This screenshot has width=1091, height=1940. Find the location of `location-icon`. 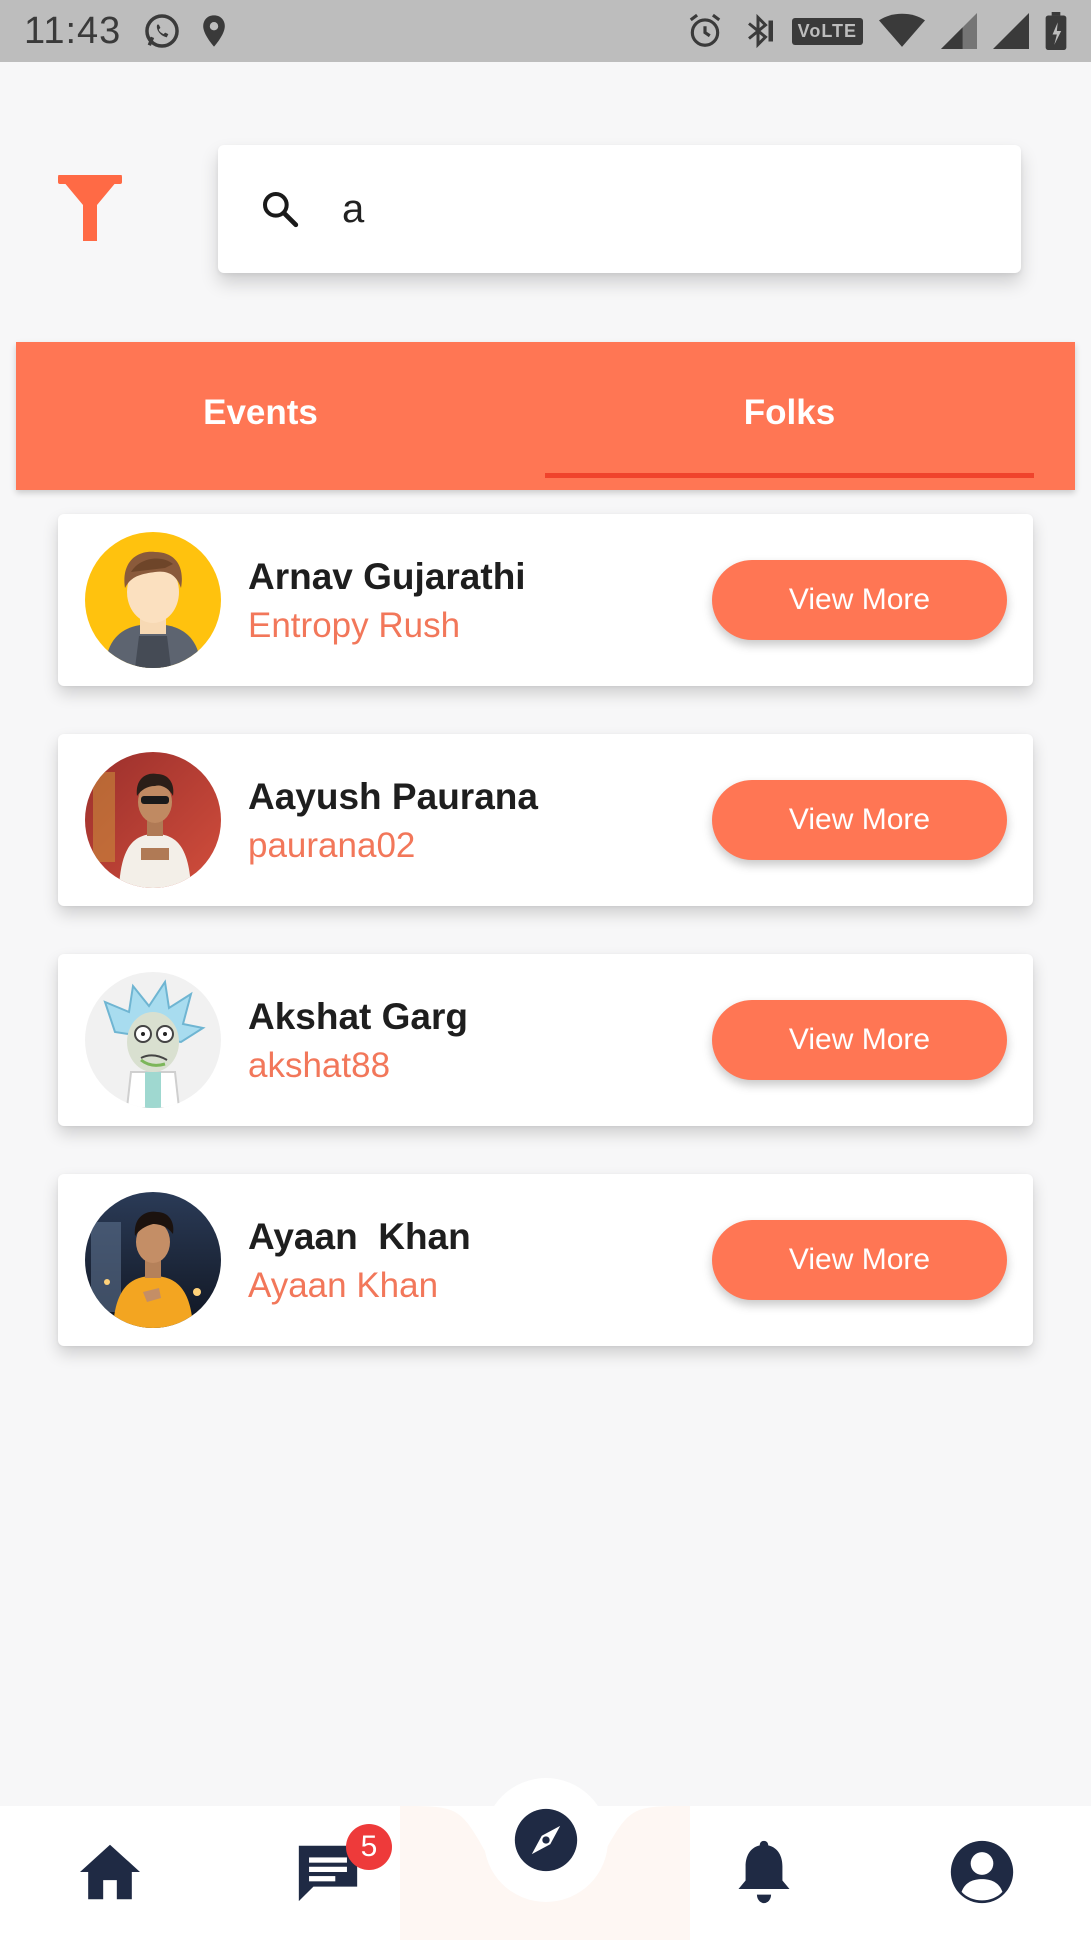

location-icon is located at coordinates (214, 31).